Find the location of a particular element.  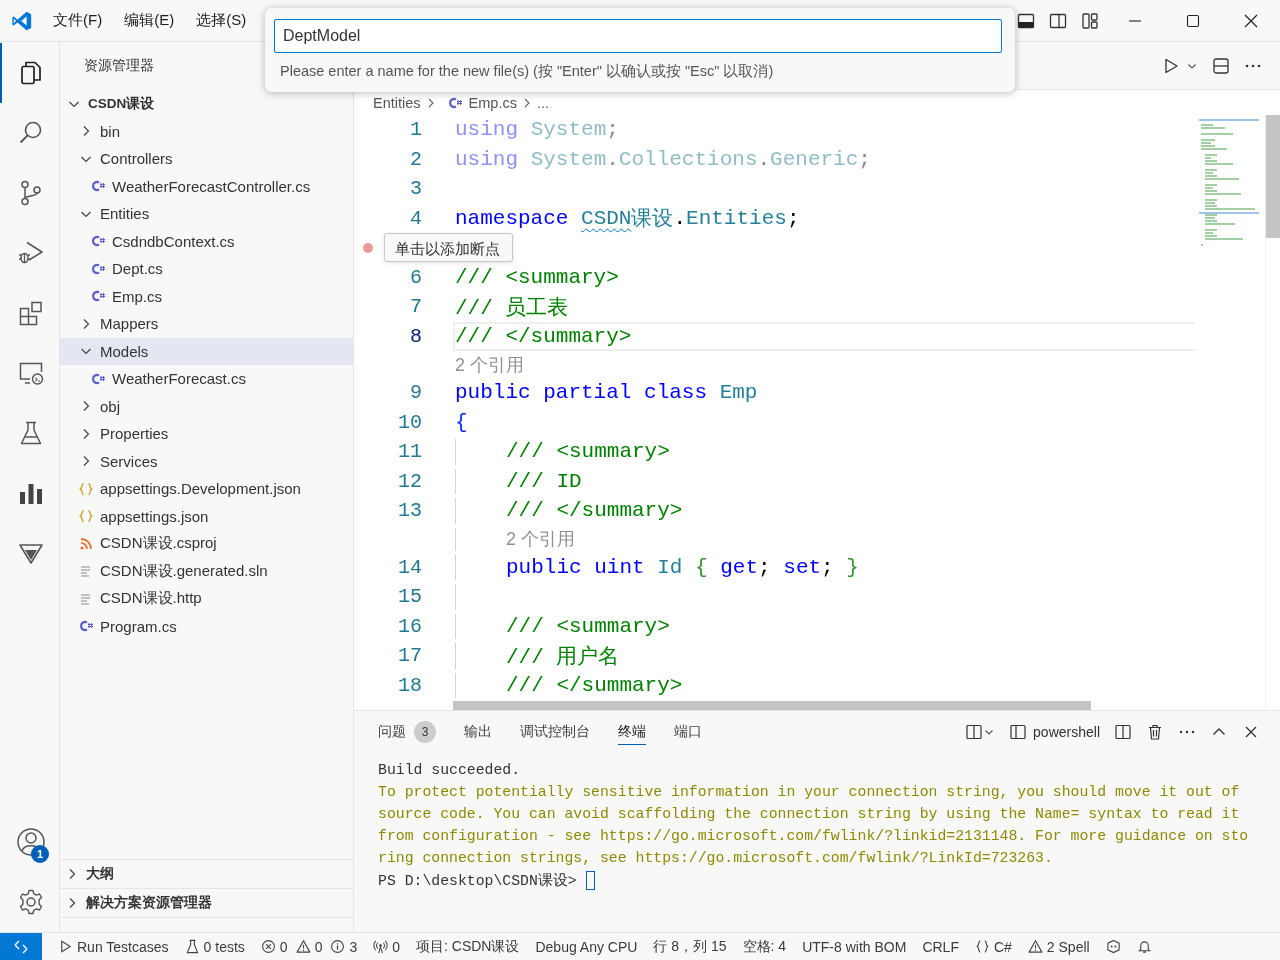

line-number: 4 is located at coordinates (416, 218).